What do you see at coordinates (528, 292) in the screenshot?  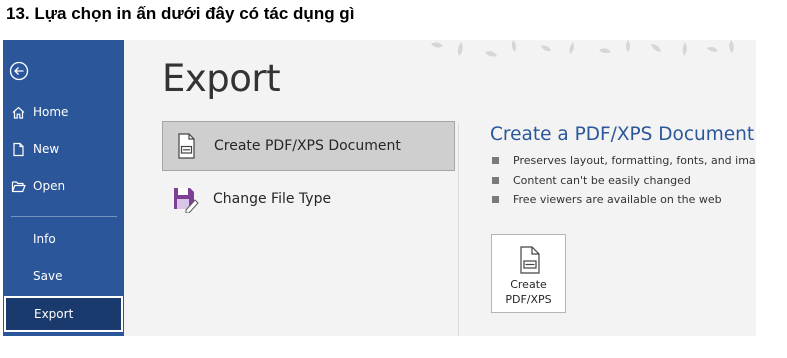 I see `create-pdf-xps-button-label: Create PDF/XPS` at bounding box center [528, 292].